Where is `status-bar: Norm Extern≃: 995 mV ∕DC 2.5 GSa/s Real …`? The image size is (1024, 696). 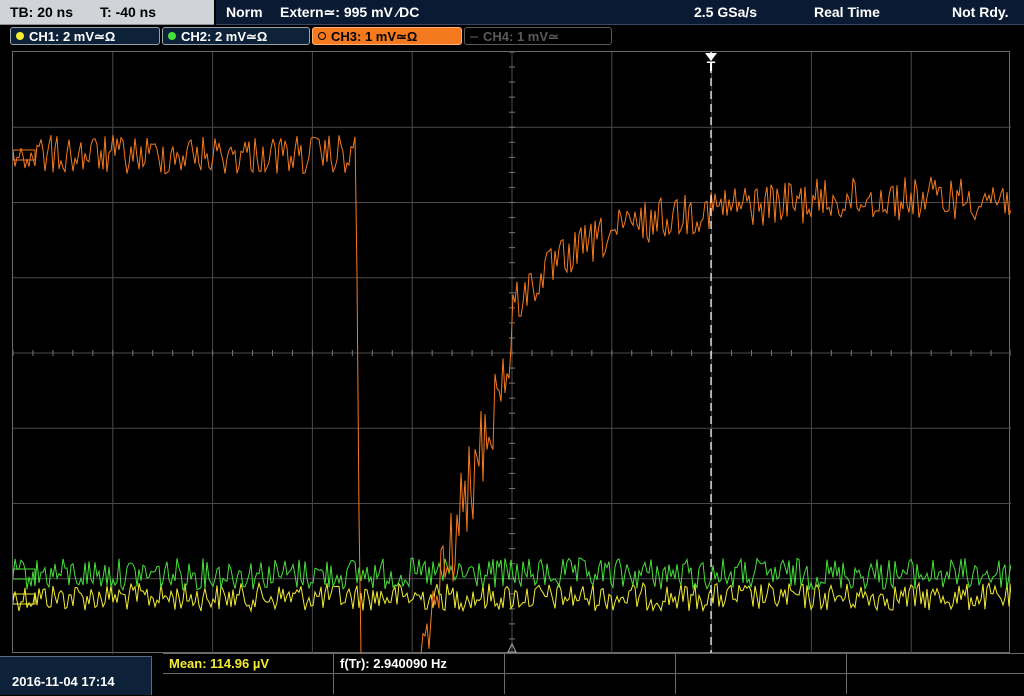
status-bar: Norm Extern≃: 995 mV ∕DC 2.5 GSa/s Real … is located at coordinates (620, 12).